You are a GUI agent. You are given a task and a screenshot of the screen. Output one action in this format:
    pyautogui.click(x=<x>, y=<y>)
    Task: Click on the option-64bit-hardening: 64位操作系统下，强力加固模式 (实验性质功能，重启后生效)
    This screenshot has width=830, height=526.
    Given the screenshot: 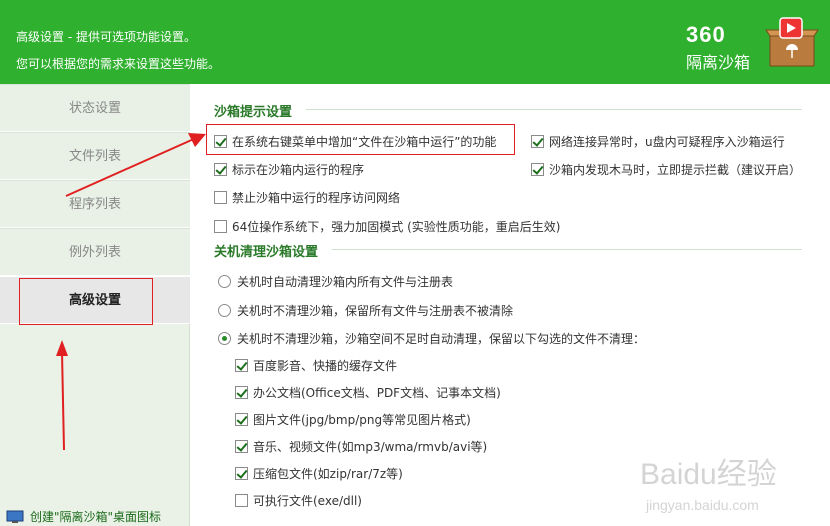 What is the action you would take?
    pyautogui.click(x=387, y=226)
    